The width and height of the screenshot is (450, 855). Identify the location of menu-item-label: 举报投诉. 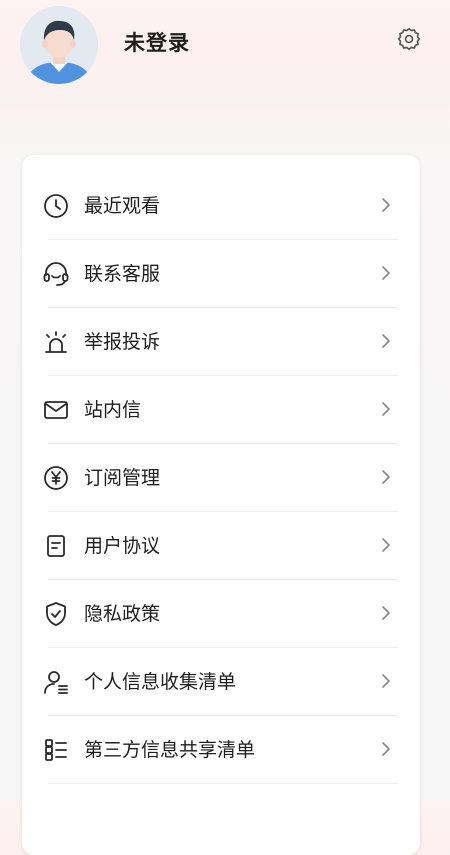
(122, 342).